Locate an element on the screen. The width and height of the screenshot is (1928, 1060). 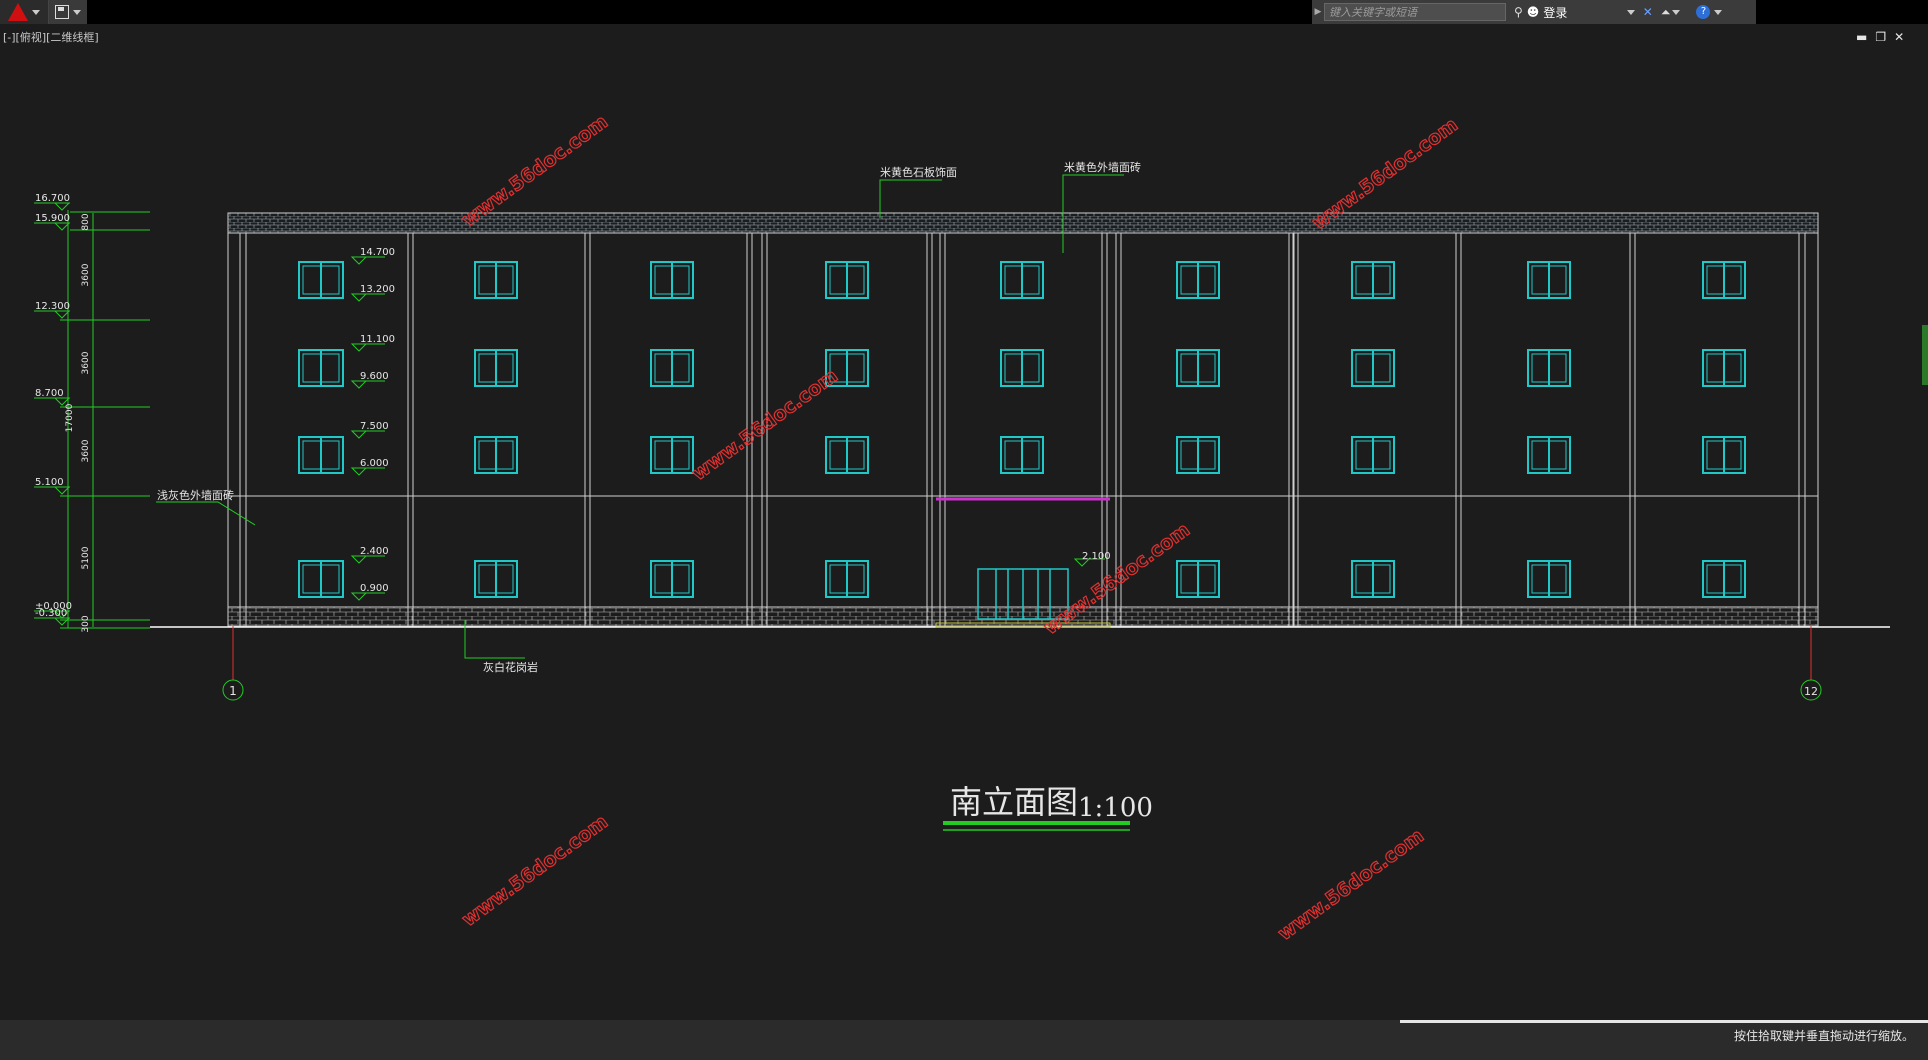
status-message: 按住拾取键并垂直拖动进行缩放。 is located at coordinates (1823, 1036).